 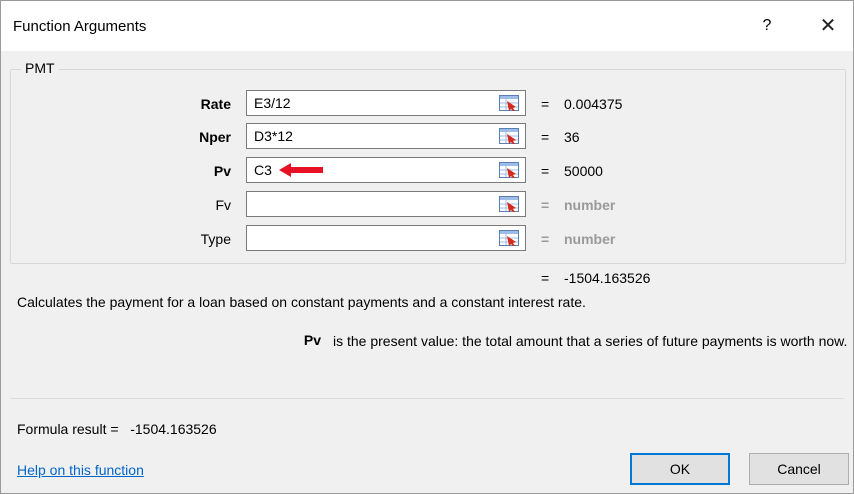 What do you see at coordinates (215, 137) in the screenshot?
I see `nper-label: Nper` at bounding box center [215, 137].